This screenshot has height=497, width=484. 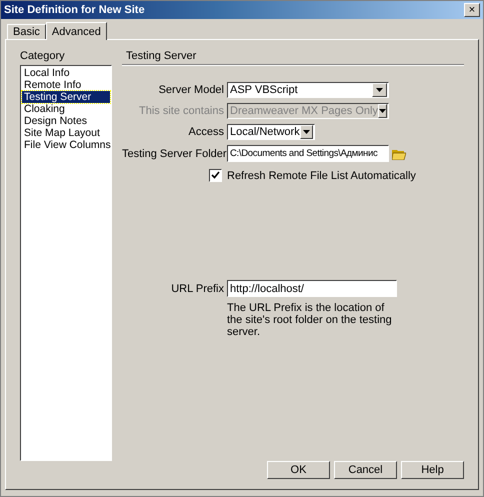 What do you see at coordinates (66, 121) in the screenshot?
I see `category-item: Design Notes` at bounding box center [66, 121].